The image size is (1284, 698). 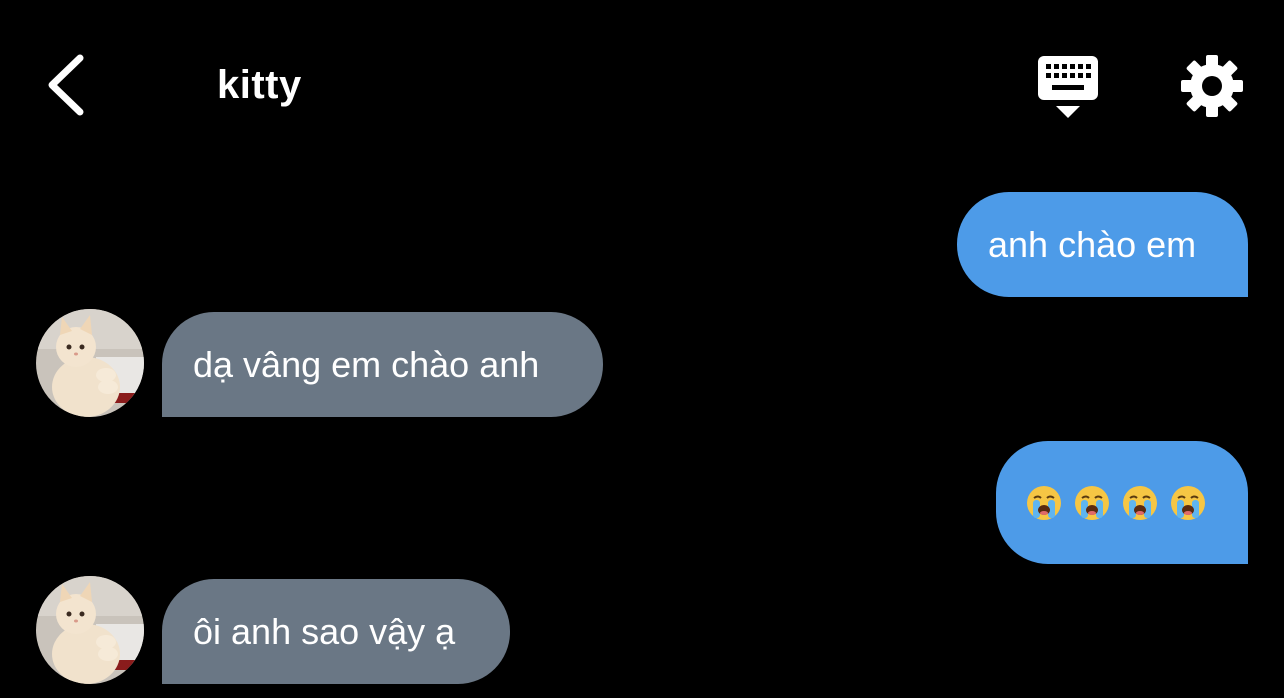 I want to click on back-button, so click(x=66, y=85).